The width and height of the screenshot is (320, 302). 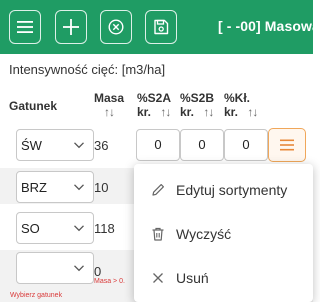 I want to click on masa-value: 36, so click(x=101, y=145).